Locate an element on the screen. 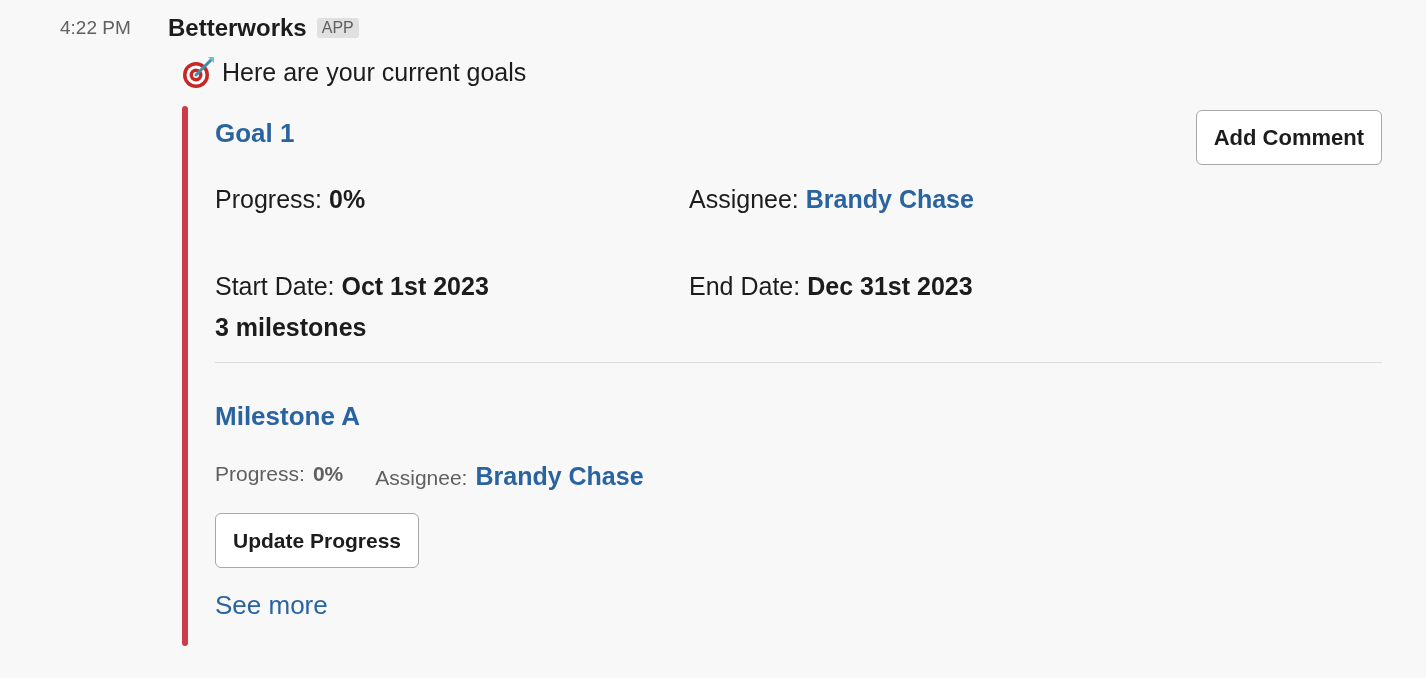 Image resolution: width=1426 pixels, height=678 pixels. goal-title-link: Goal 1 is located at coordinates (255, 133).